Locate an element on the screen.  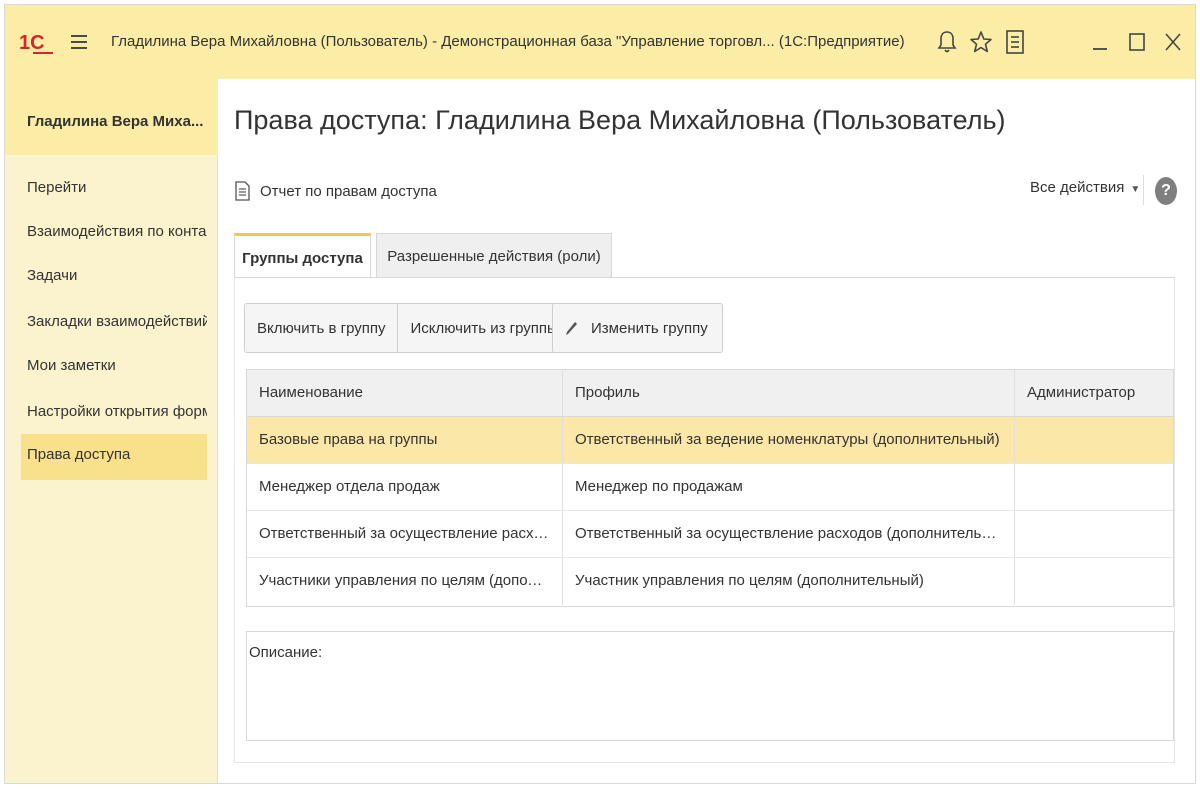
tab-label: Группы доступа is located at coordinates (302, 258).